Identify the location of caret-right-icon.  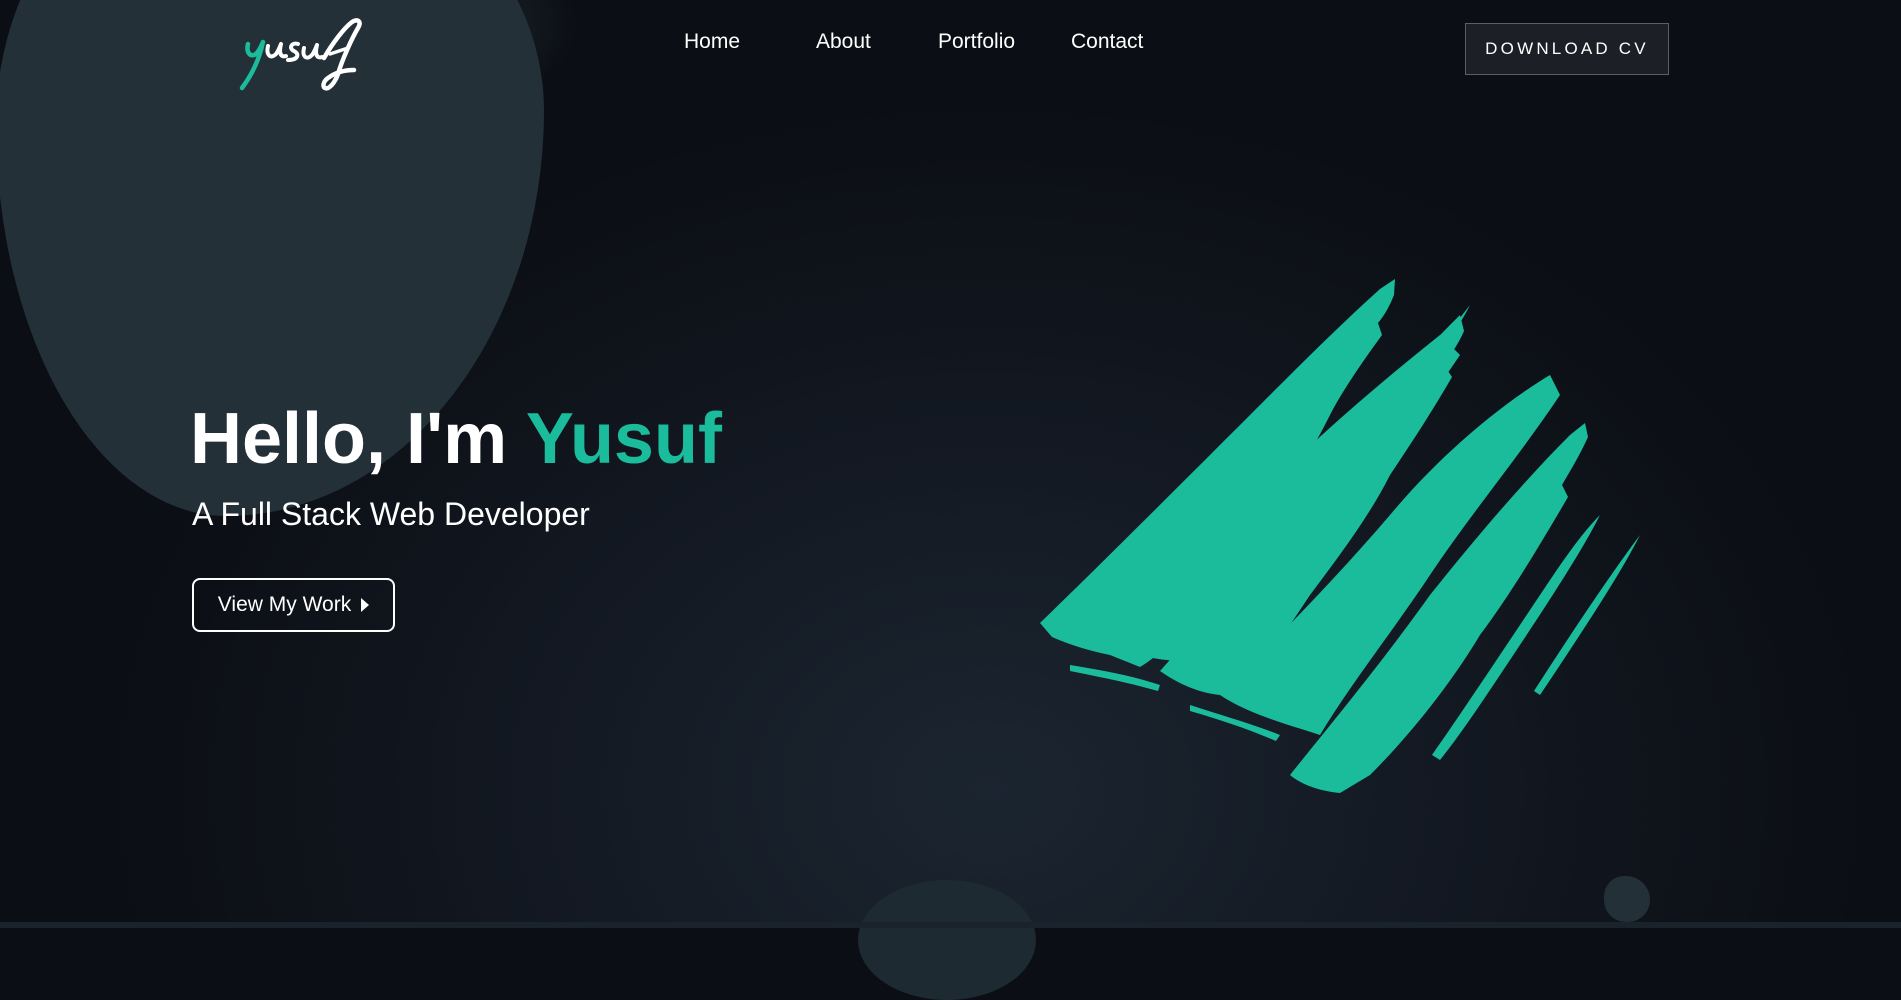
(365, 605).